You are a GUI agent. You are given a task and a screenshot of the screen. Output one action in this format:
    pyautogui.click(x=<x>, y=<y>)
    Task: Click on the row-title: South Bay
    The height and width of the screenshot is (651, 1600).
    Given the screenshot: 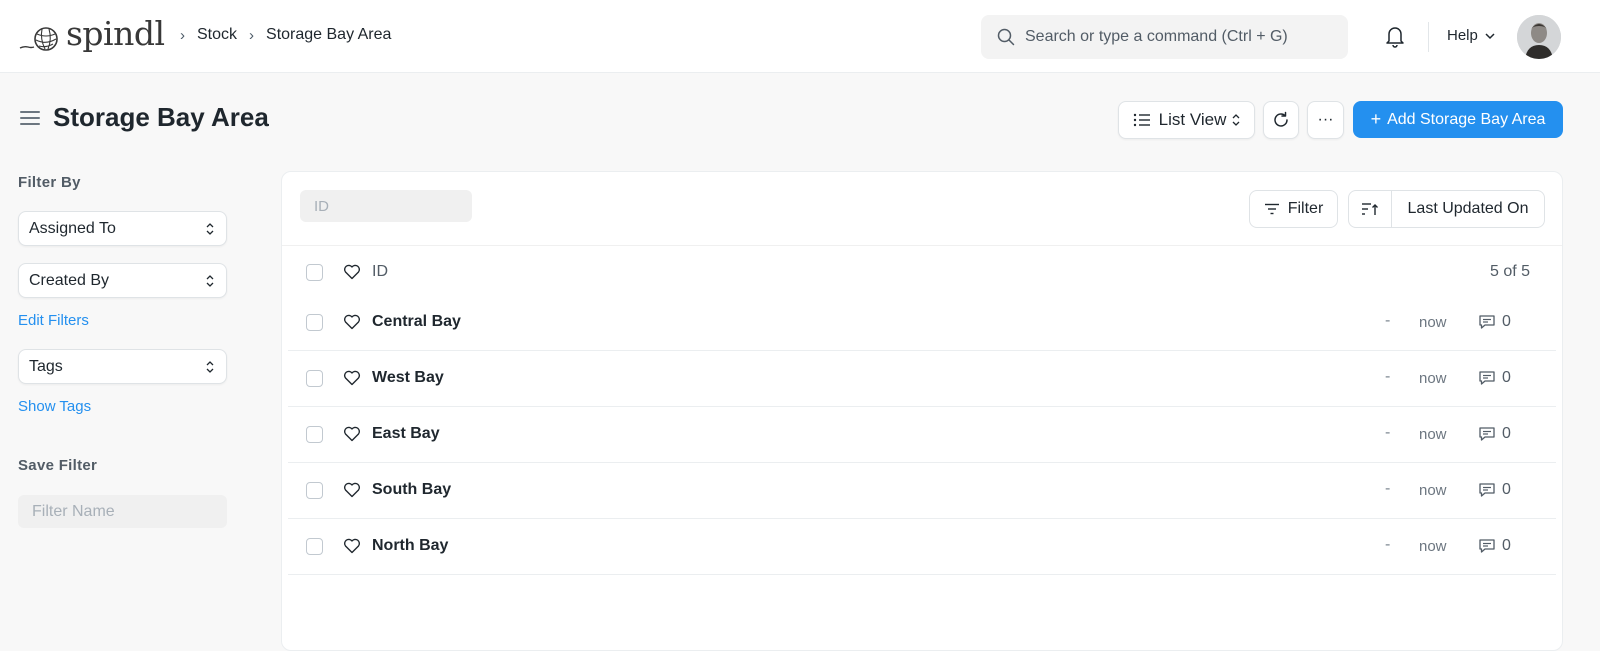 What is the action you would take?
    pyautogui.click(x=411, y=490)
    